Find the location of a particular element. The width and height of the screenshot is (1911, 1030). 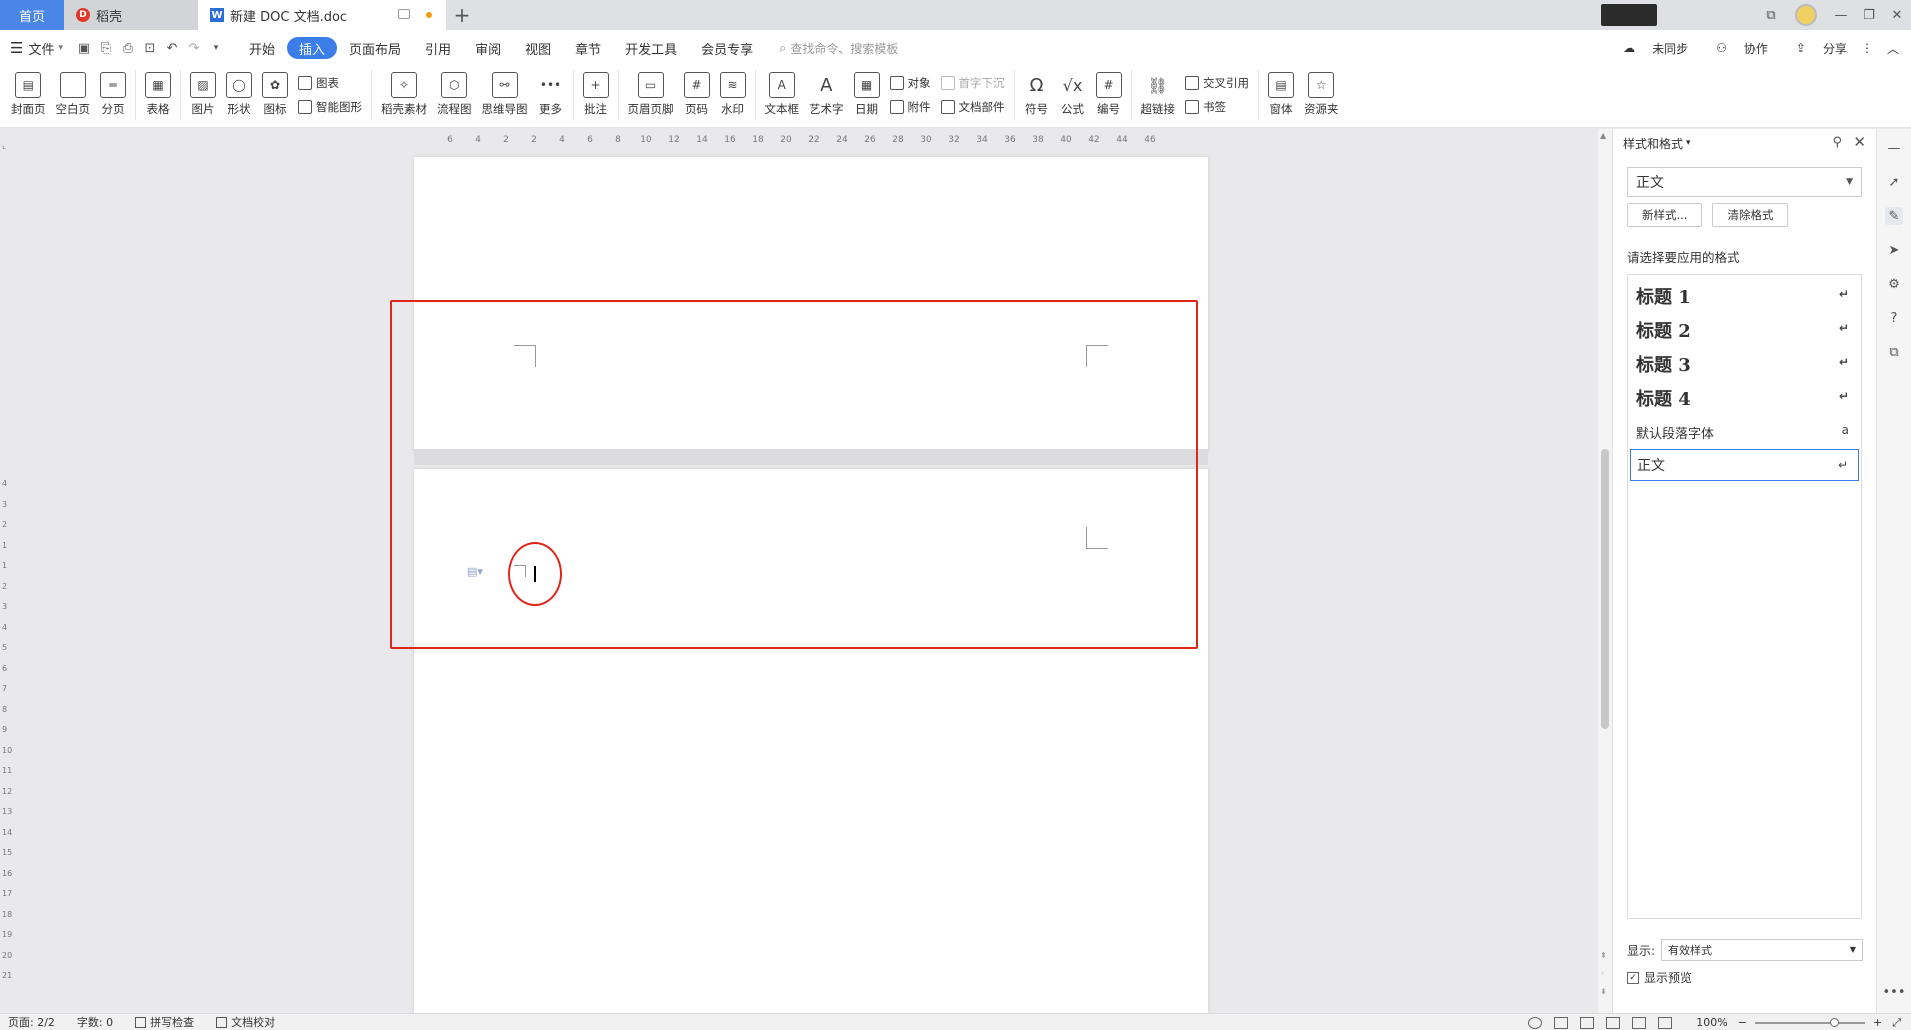

formula-button: √x 公式 is located at coordinates (1073, 95).